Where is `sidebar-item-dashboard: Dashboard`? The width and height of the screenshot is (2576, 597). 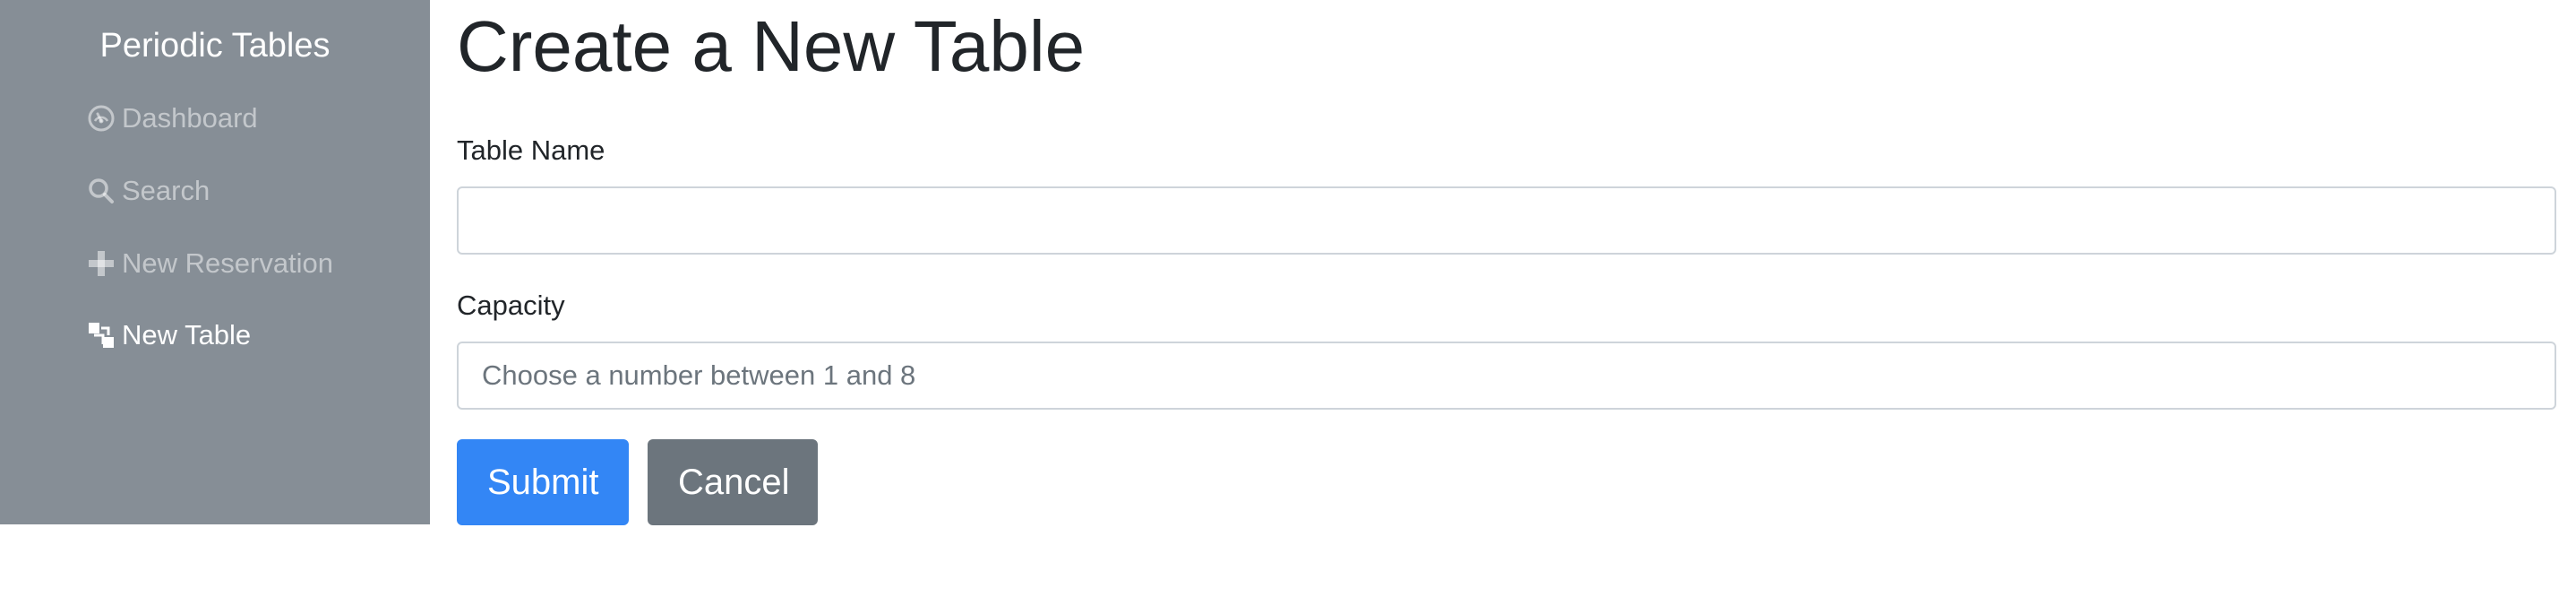
sidebar-item-dashboard: Dashboard is located at coordinates (172, 118).